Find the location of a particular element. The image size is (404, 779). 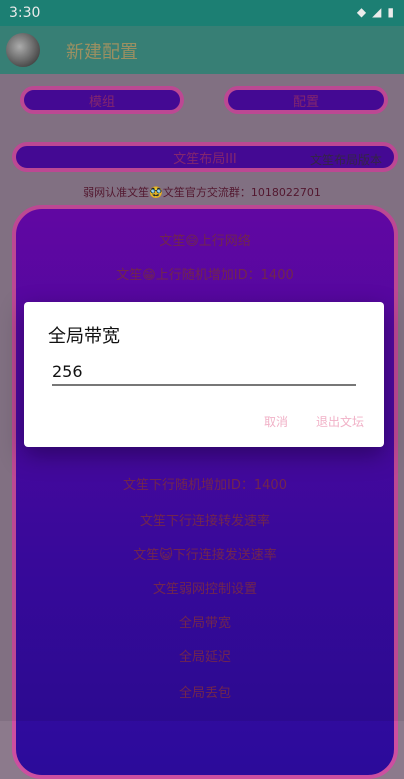

dialog-title: 全局带宽 is located at coordinates (84, 336).